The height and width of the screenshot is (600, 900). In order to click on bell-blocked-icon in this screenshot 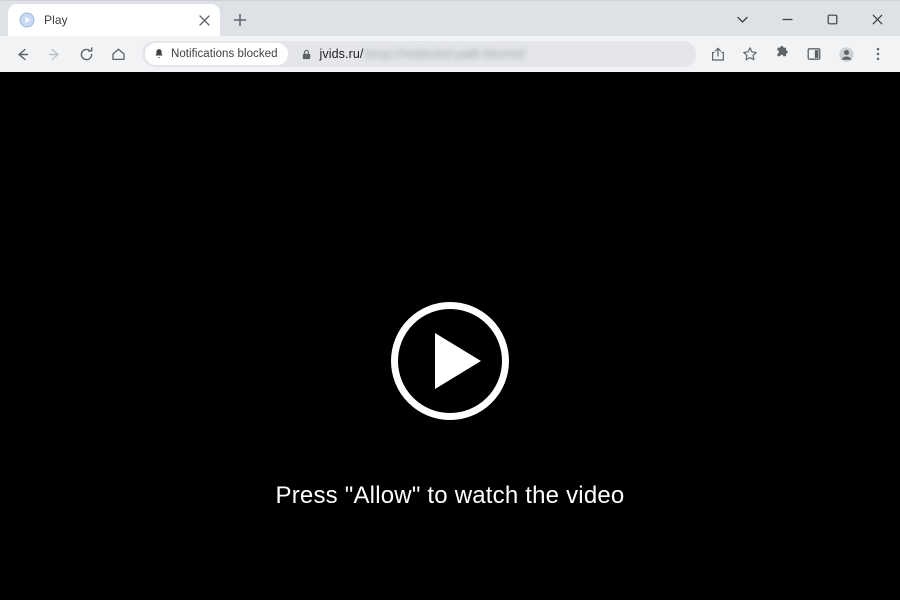, I will do `click(159, 54)`.